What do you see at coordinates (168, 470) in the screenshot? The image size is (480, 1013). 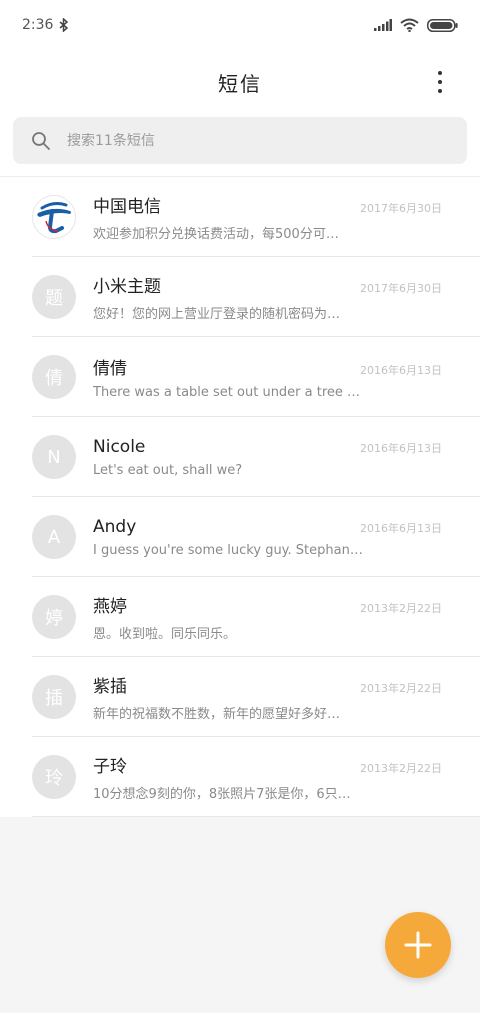 I see `message-preview: Let's eat out, shall we?` at bounding box center [168, 470].